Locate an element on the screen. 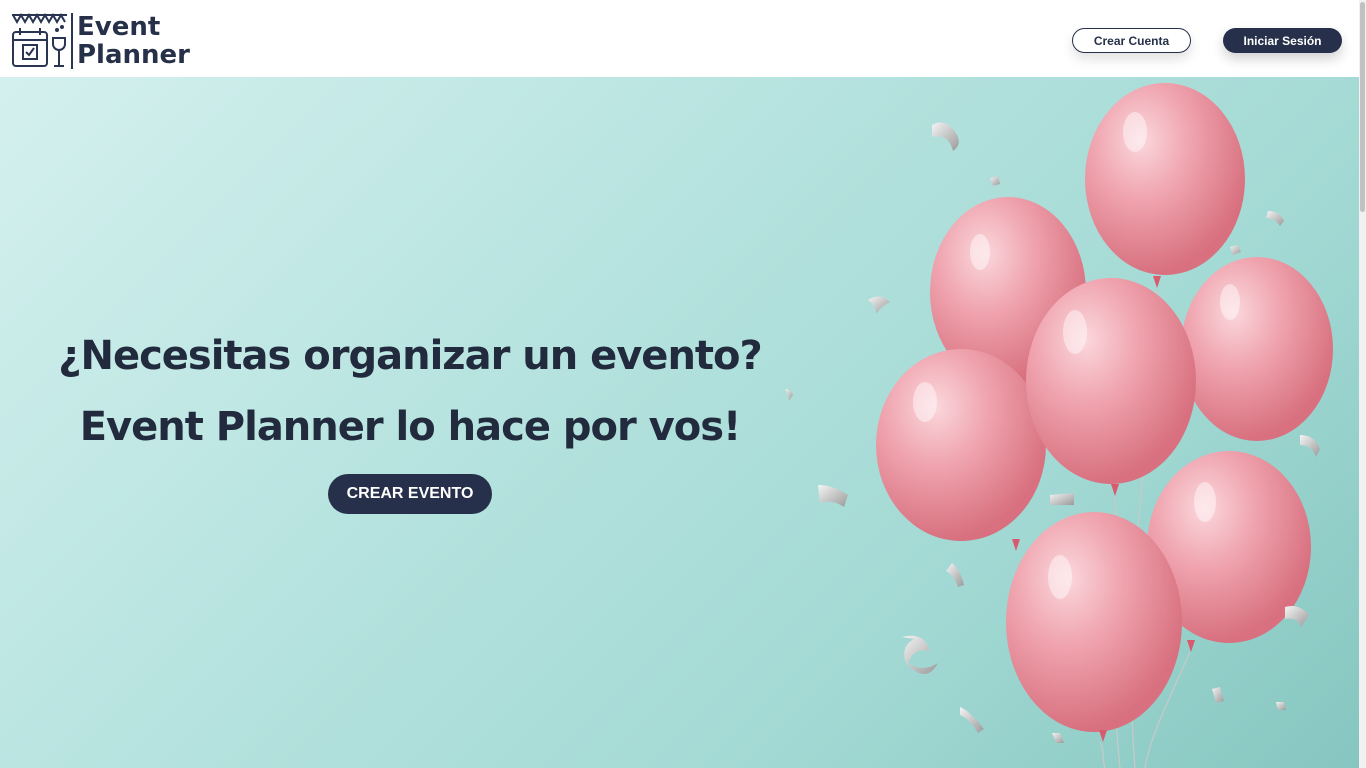 Image resolution: width=1366 pixels, height=768 pixels. create-account-button: Crear Cuenta is located at coordinates (1131, 40).